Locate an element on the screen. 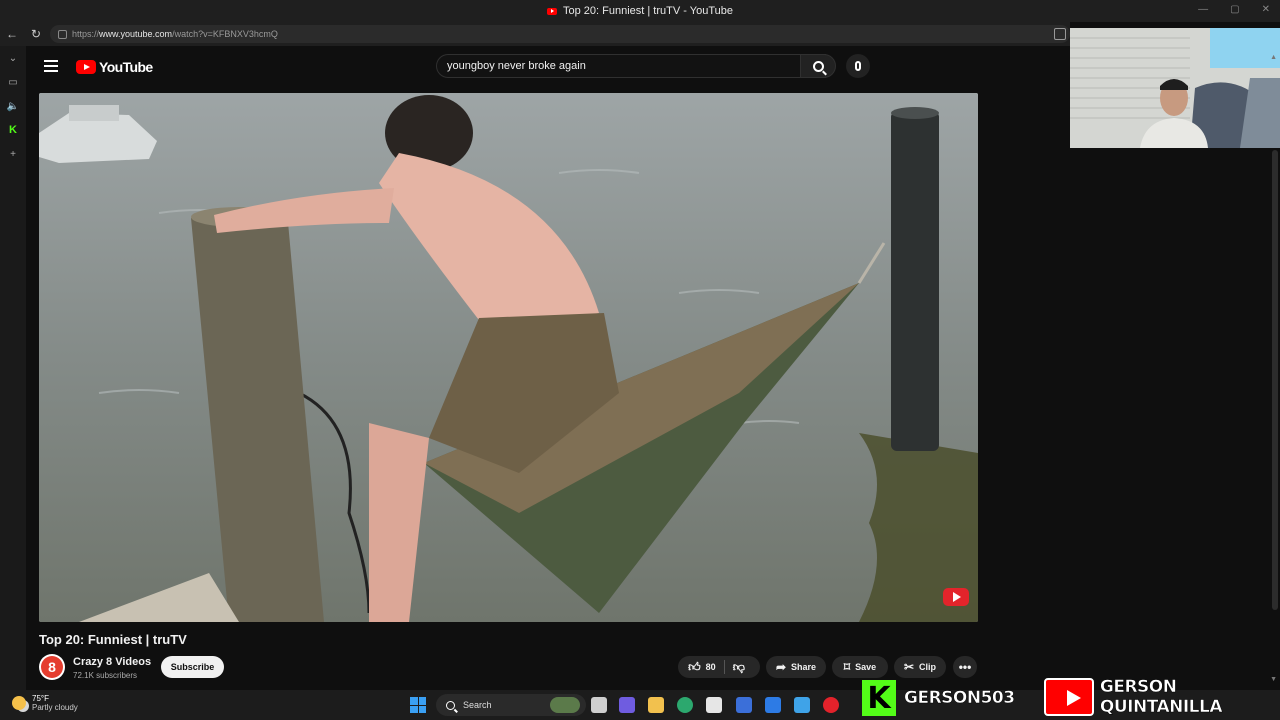  opera-icon is located at coordinates (831, 705).